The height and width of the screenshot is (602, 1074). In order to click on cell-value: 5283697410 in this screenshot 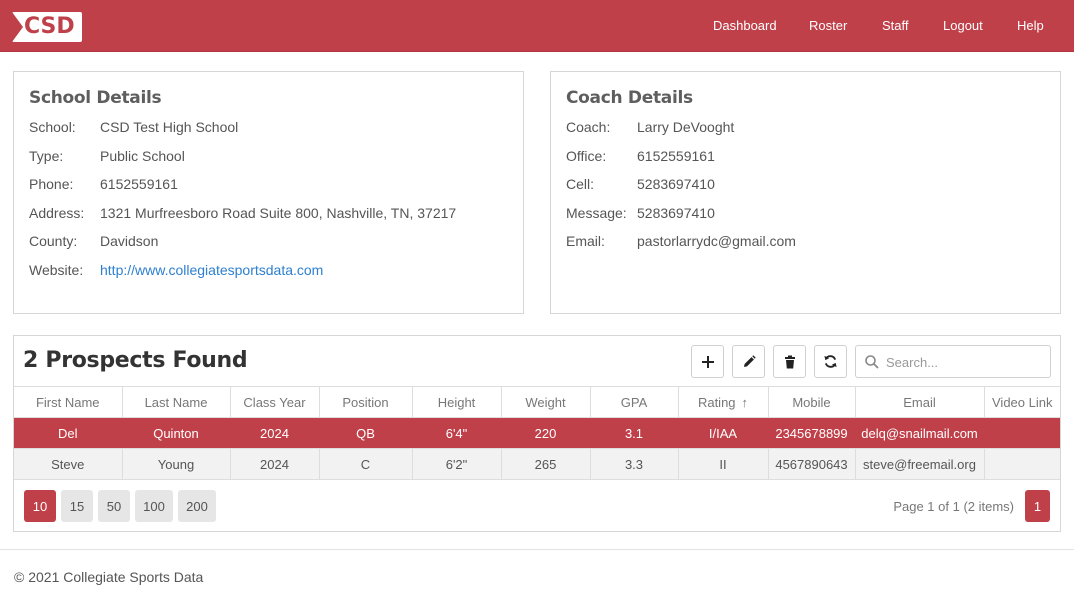, I will do `click(676, 184)`.